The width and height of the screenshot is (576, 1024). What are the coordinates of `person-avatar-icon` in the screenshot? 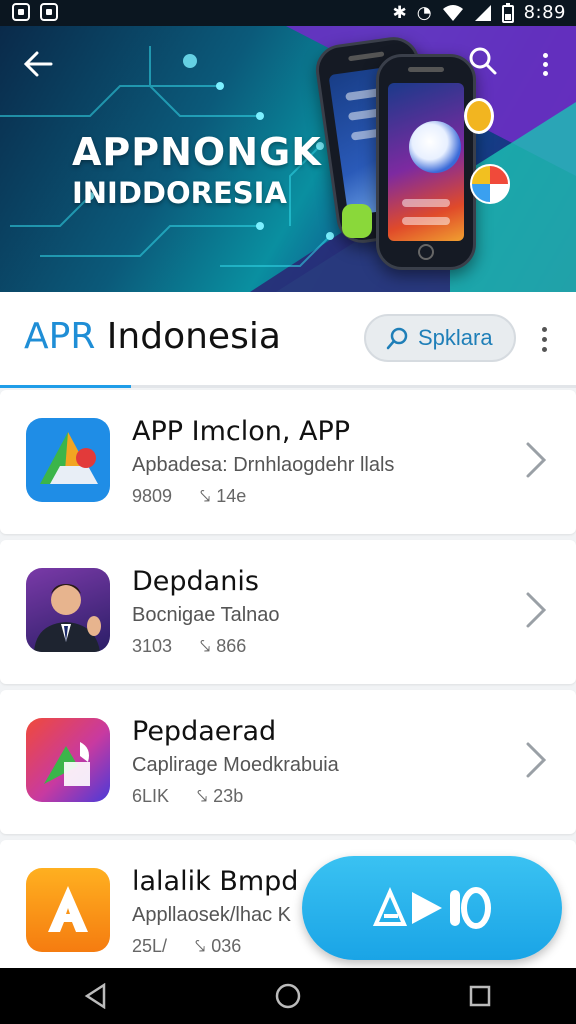 It's located at (68, 610).